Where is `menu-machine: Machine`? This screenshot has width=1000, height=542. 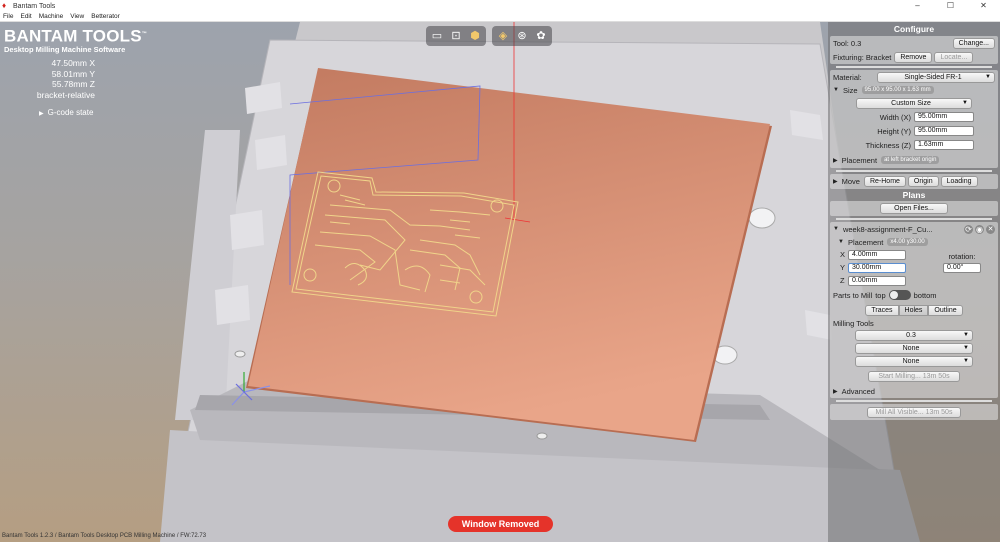
menu-machine: Machine is located at coordinates (51, 16).